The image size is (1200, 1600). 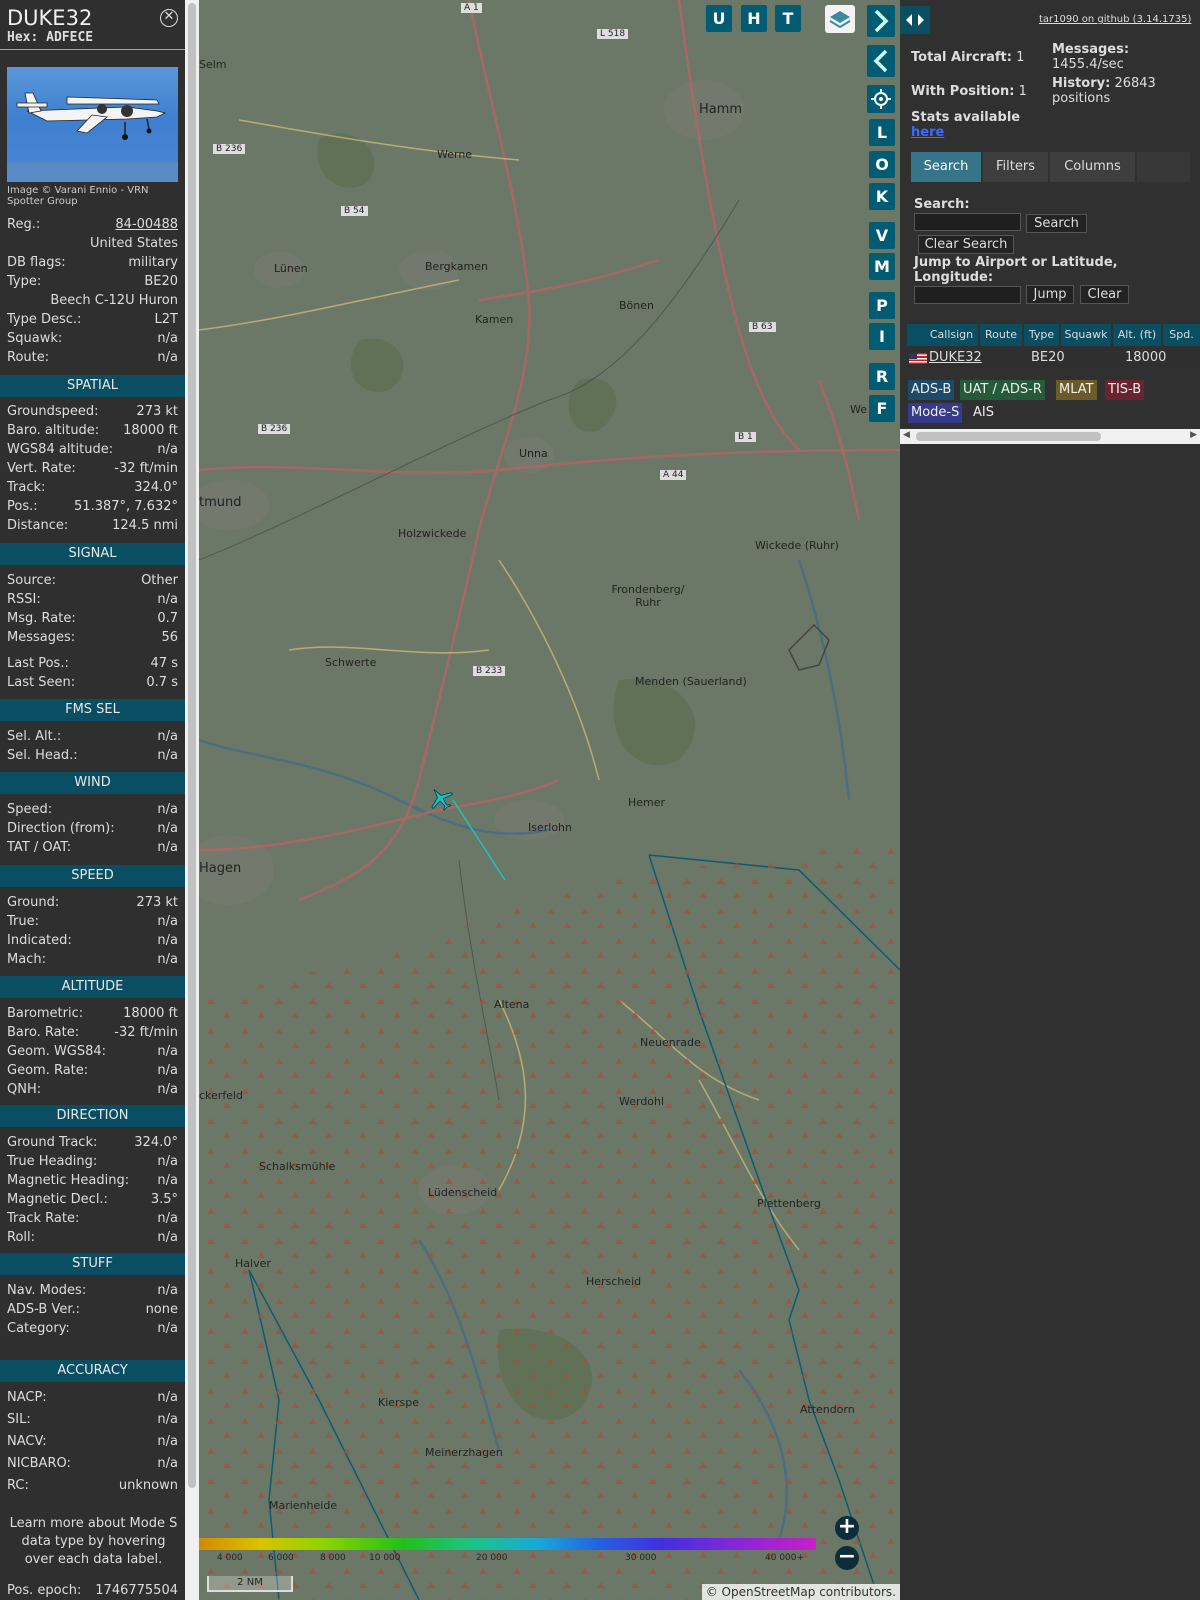 What do you see at coordinates (274, 429) in the screenshot?
I see `road-label: B 236` at bounding box center [274, 429].